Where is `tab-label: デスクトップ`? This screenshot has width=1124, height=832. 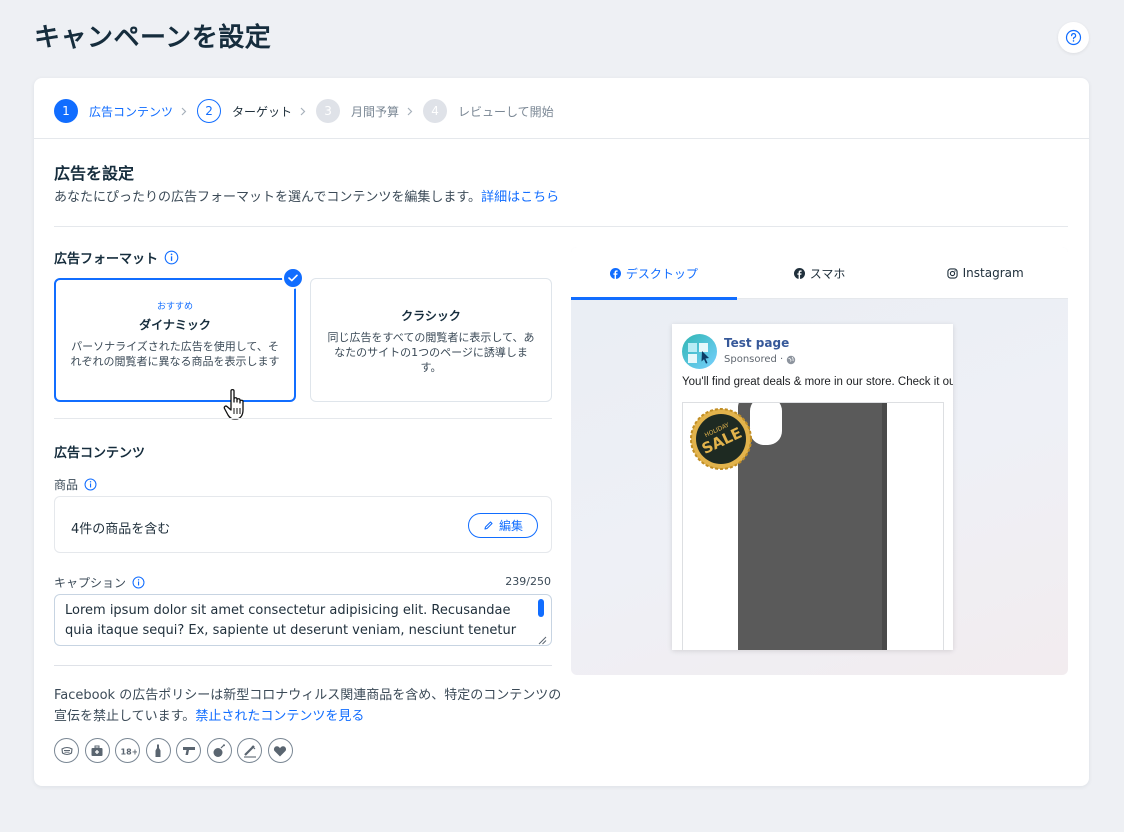 tab-label: デスクトップ is located at coordinates (661, 273).